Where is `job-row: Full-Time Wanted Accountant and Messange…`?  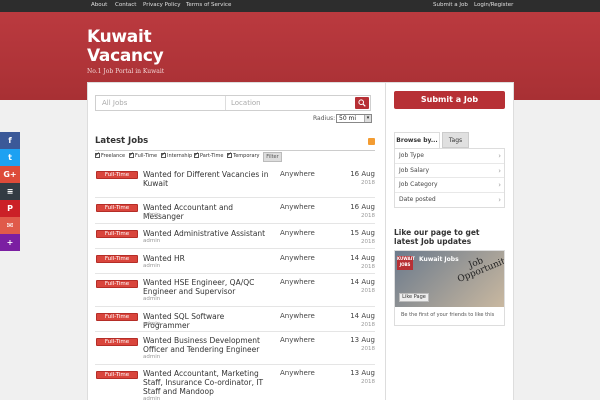
job-row: Full-Time Wanted Accountant and Messange… is located at coordinates (235, 212).